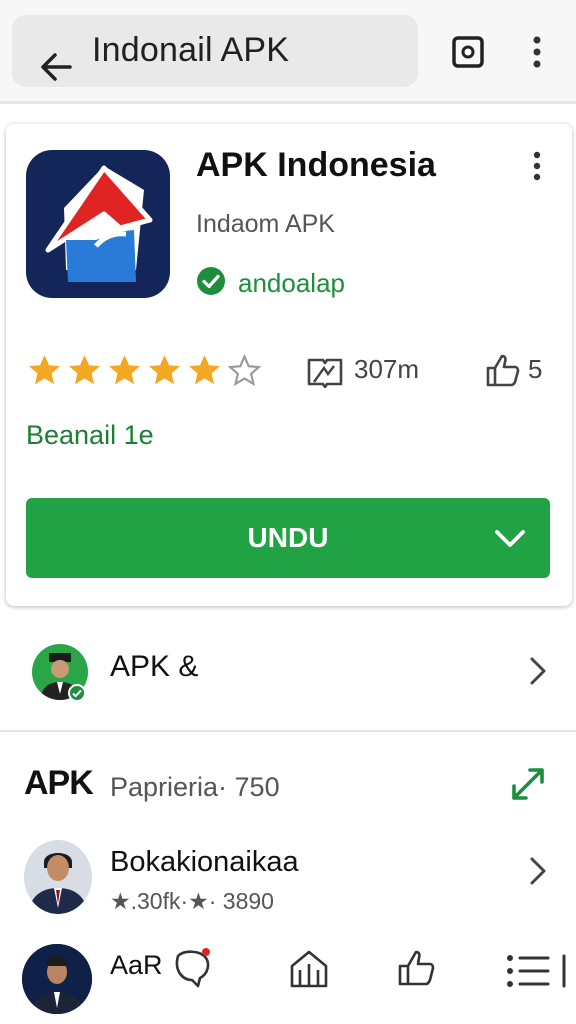  I want to click on search-box: Indonail APK, so click(215, 51).